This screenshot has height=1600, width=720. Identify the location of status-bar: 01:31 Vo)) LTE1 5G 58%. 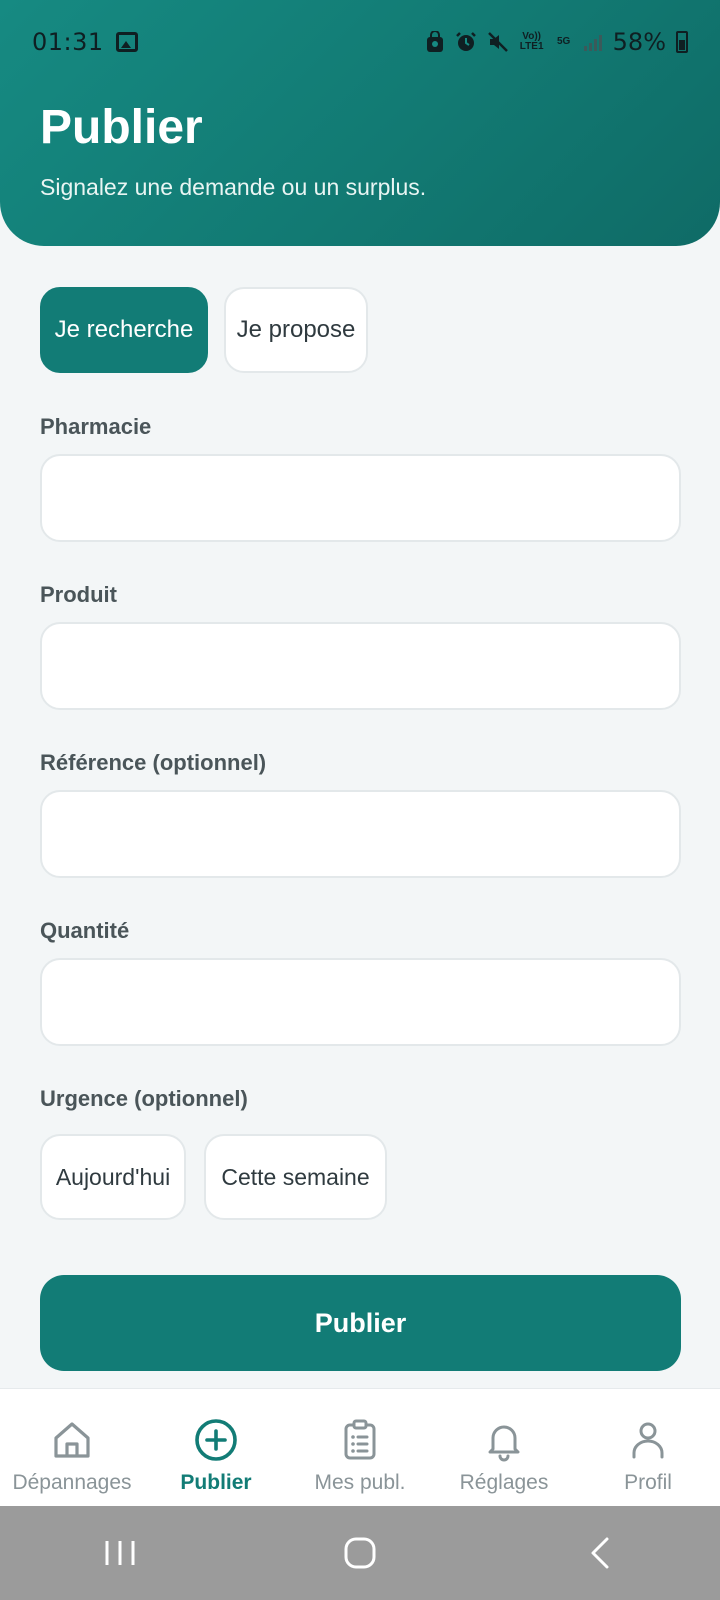
(360, 42).